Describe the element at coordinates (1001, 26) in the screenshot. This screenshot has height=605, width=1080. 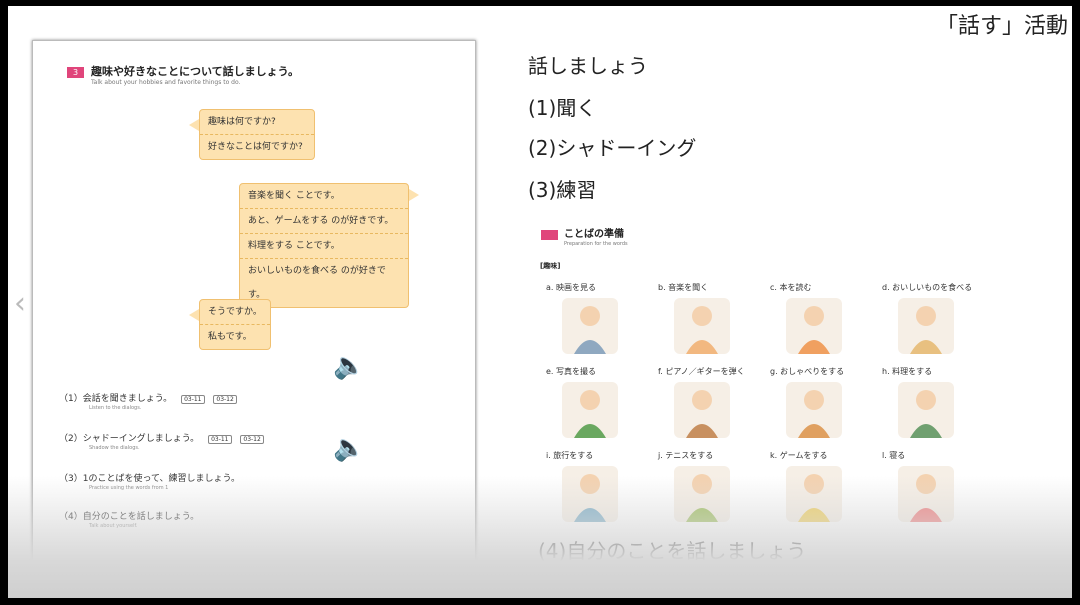
I see `topic-label: 「話す」活動` at that location.